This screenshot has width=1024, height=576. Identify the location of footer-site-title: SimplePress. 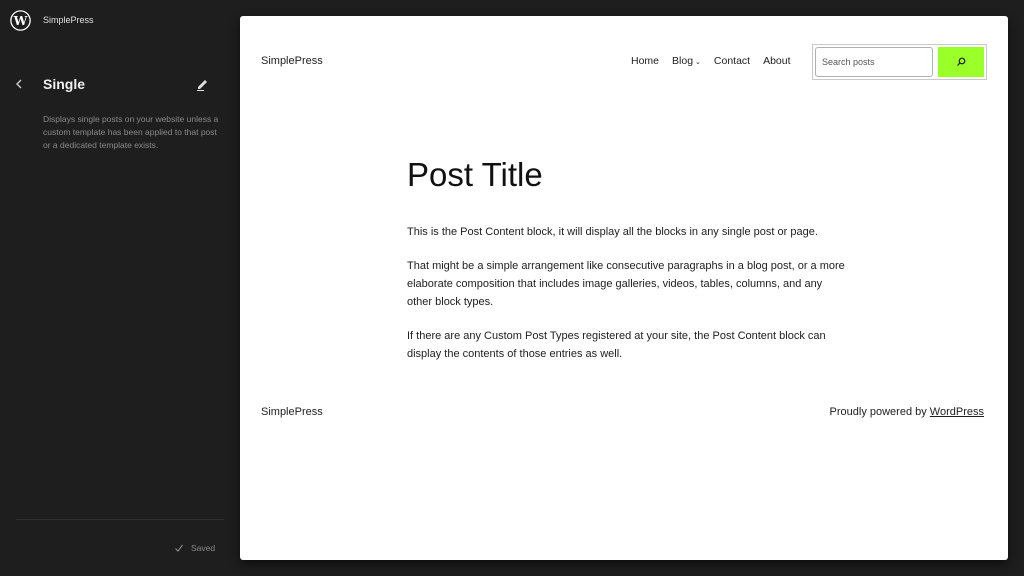
(292, 412).